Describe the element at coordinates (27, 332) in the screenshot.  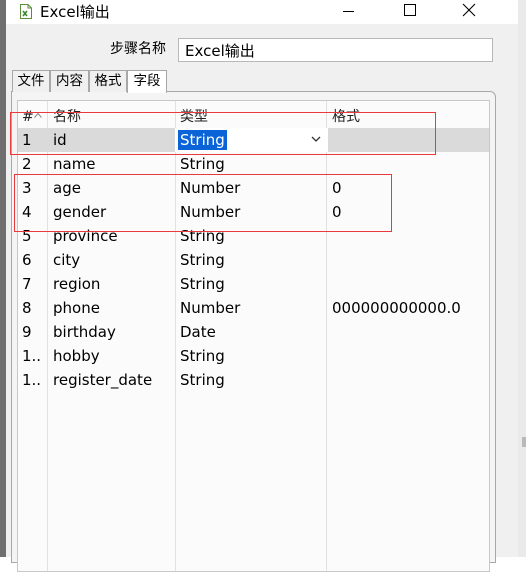
I see `row-number: 9` at that location.